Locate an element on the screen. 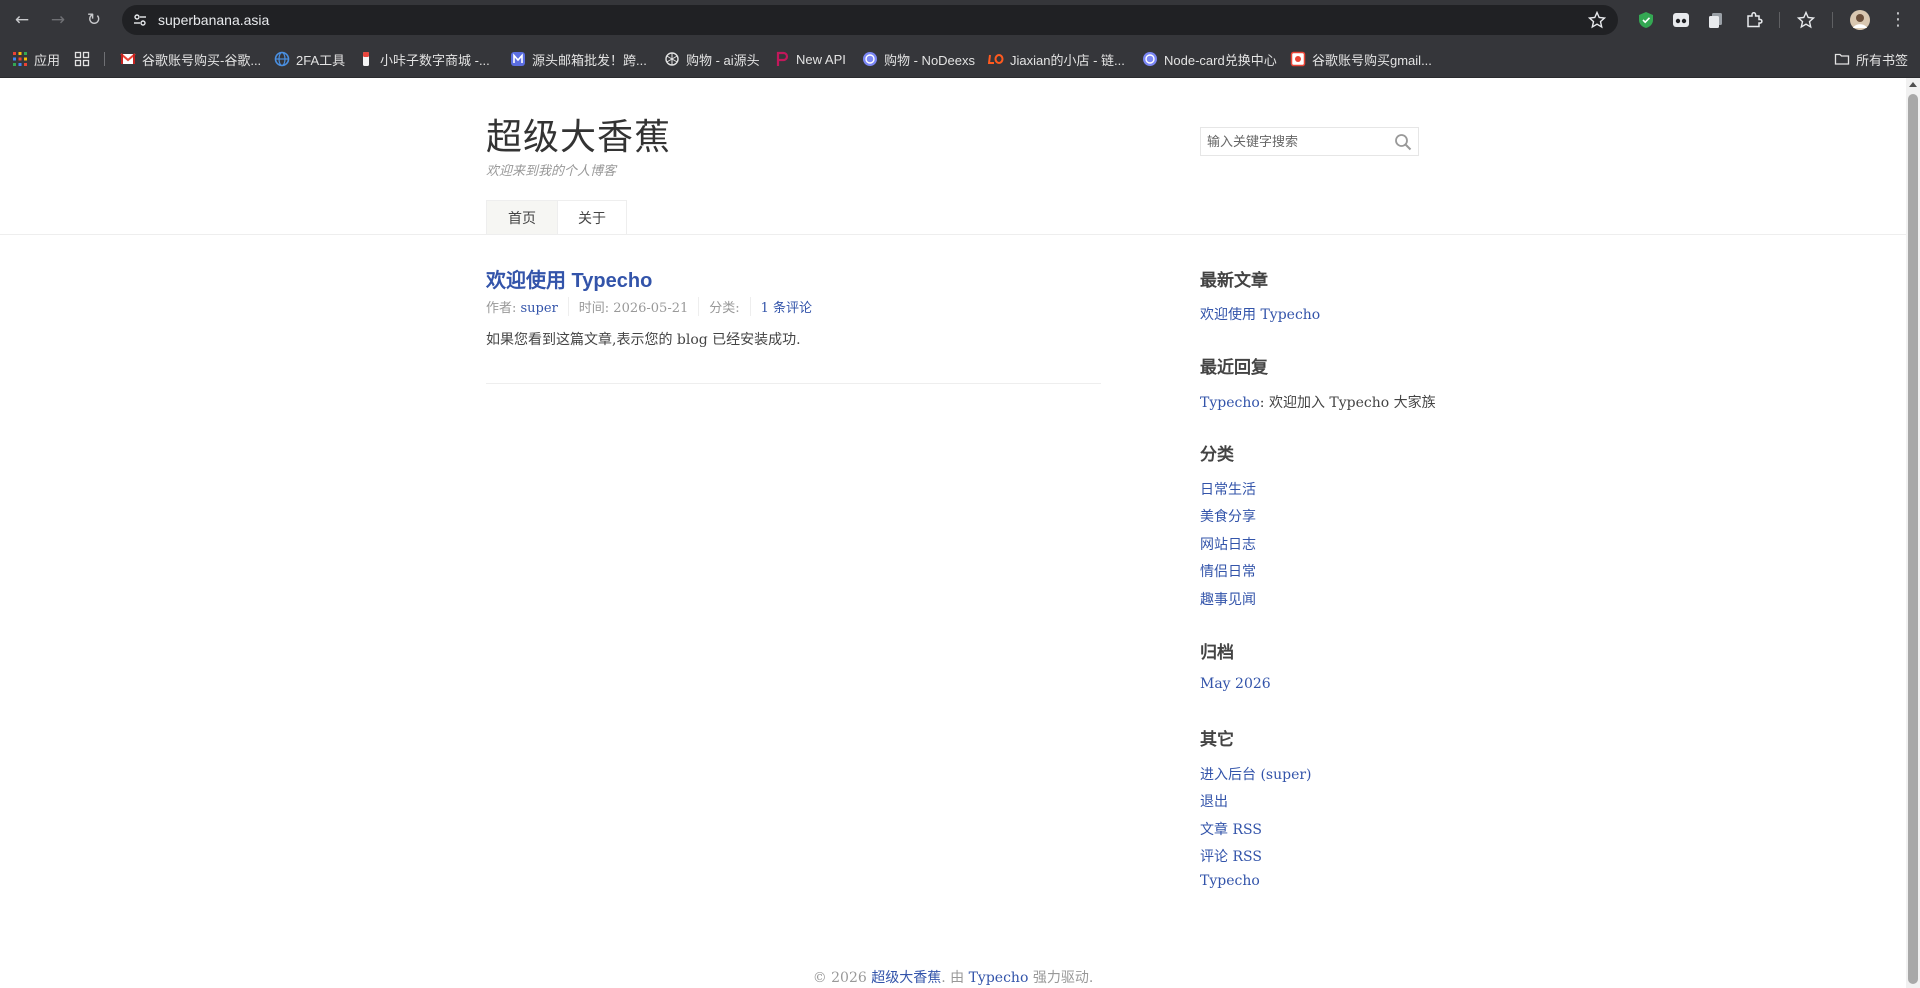 The width and height of the screenshot is (1920, 988). bookmark-2fa: 2FA工具 is located at coordinates (309, 59).